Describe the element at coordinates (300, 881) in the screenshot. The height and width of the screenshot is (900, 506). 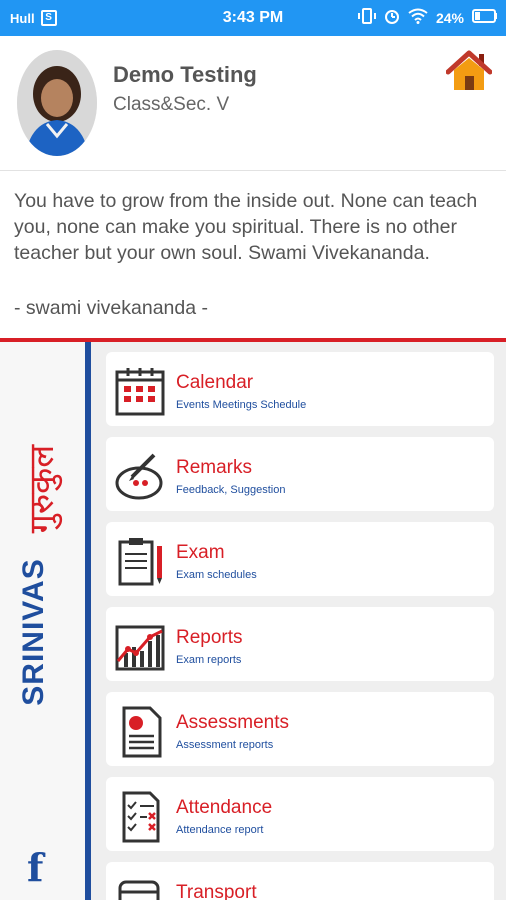
I see `menu-item-transport: Transport` at that location.